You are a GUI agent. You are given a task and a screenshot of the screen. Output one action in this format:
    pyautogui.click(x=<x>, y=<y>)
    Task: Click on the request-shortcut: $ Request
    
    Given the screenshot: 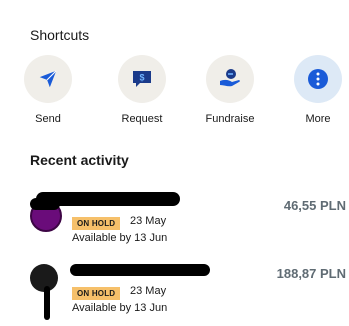 What is the action you would take?
    pyautogui.click(x=142, y=90)
    